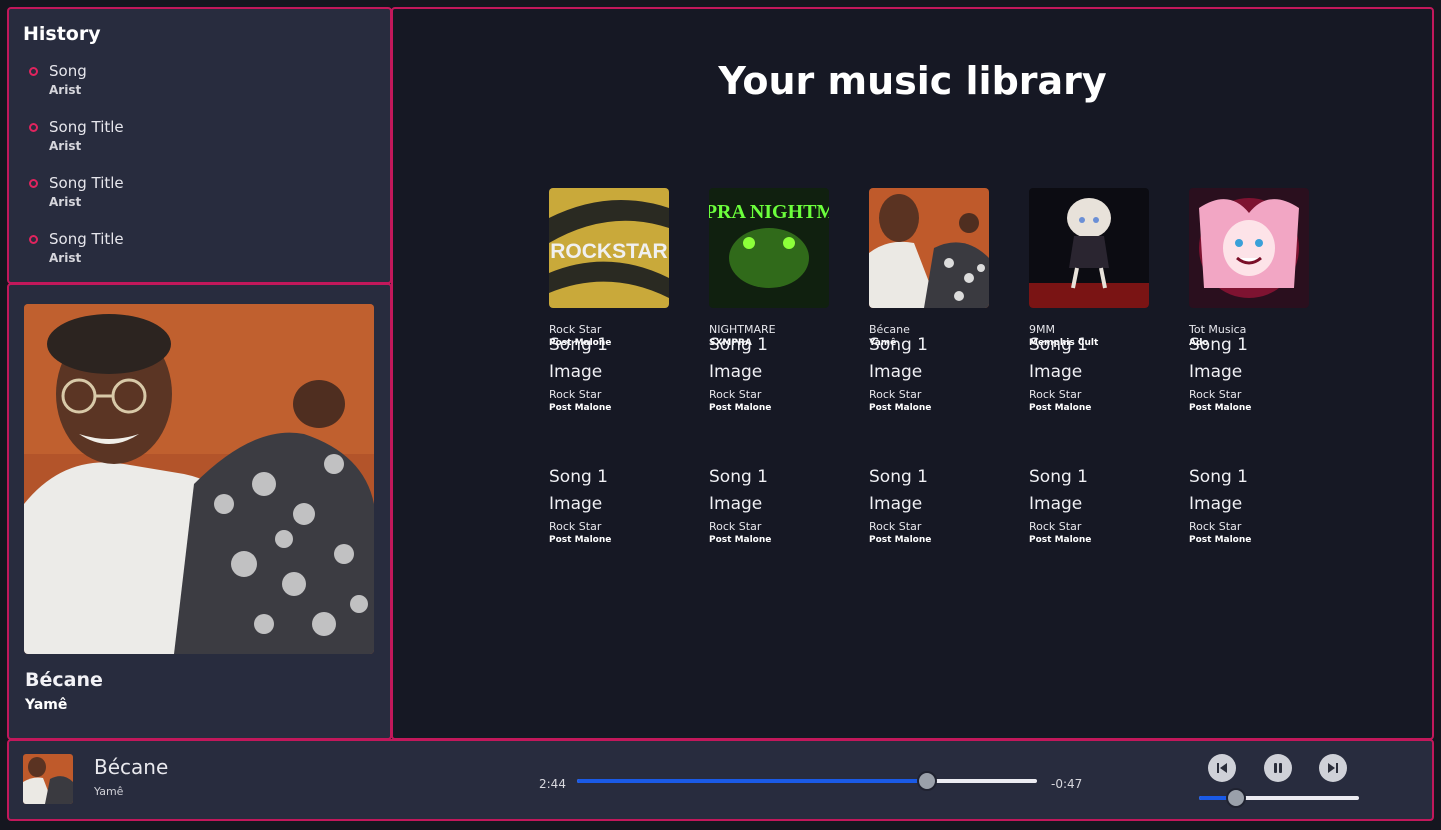 The image size is (1441, 830). Describe the element at coordinates (769, 248) in the screenshot. I see `album-cover: SXMPRA NIGHTMARE` at that location.